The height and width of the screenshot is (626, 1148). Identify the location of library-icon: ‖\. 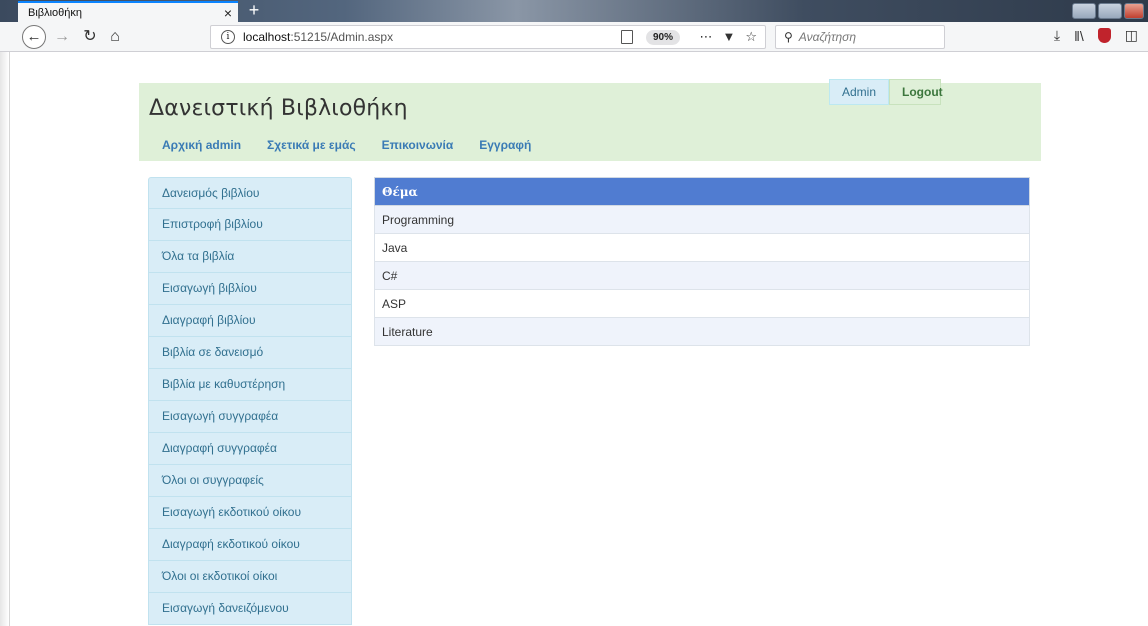
(1079, 36).